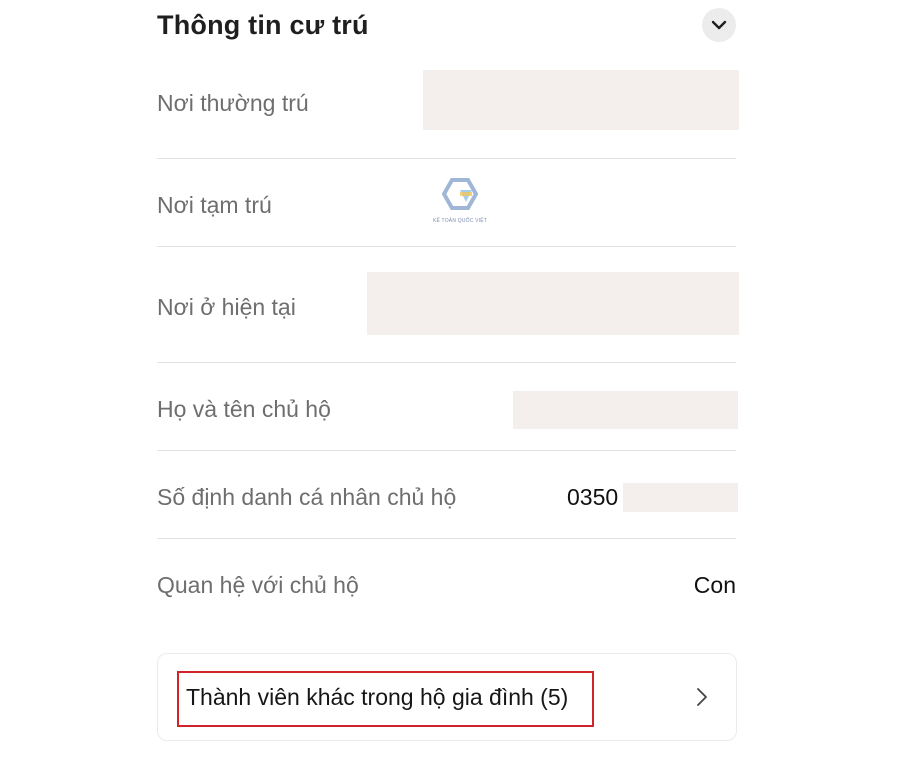 The height and width of the screenshot is (763, 900). I want to click on collapse-section-button, so click(719, 25).